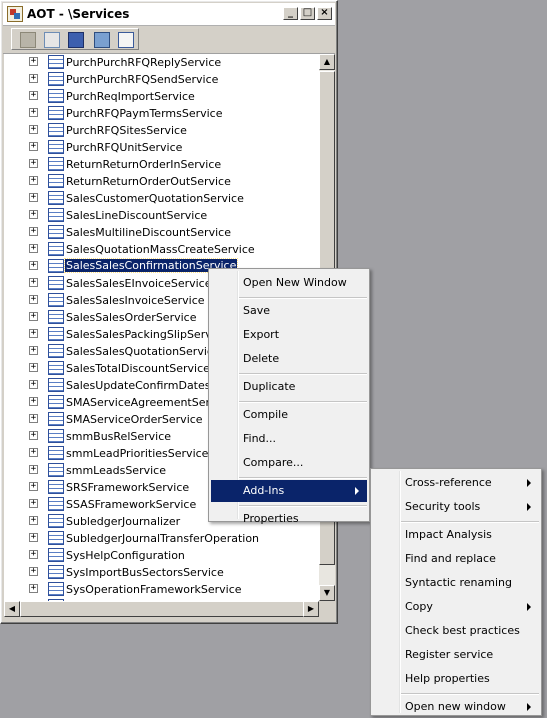 The height and width of the screenshot is (718, 547). I want to click on tree-node: + SysHelpConfiguration, so click(161, 555).